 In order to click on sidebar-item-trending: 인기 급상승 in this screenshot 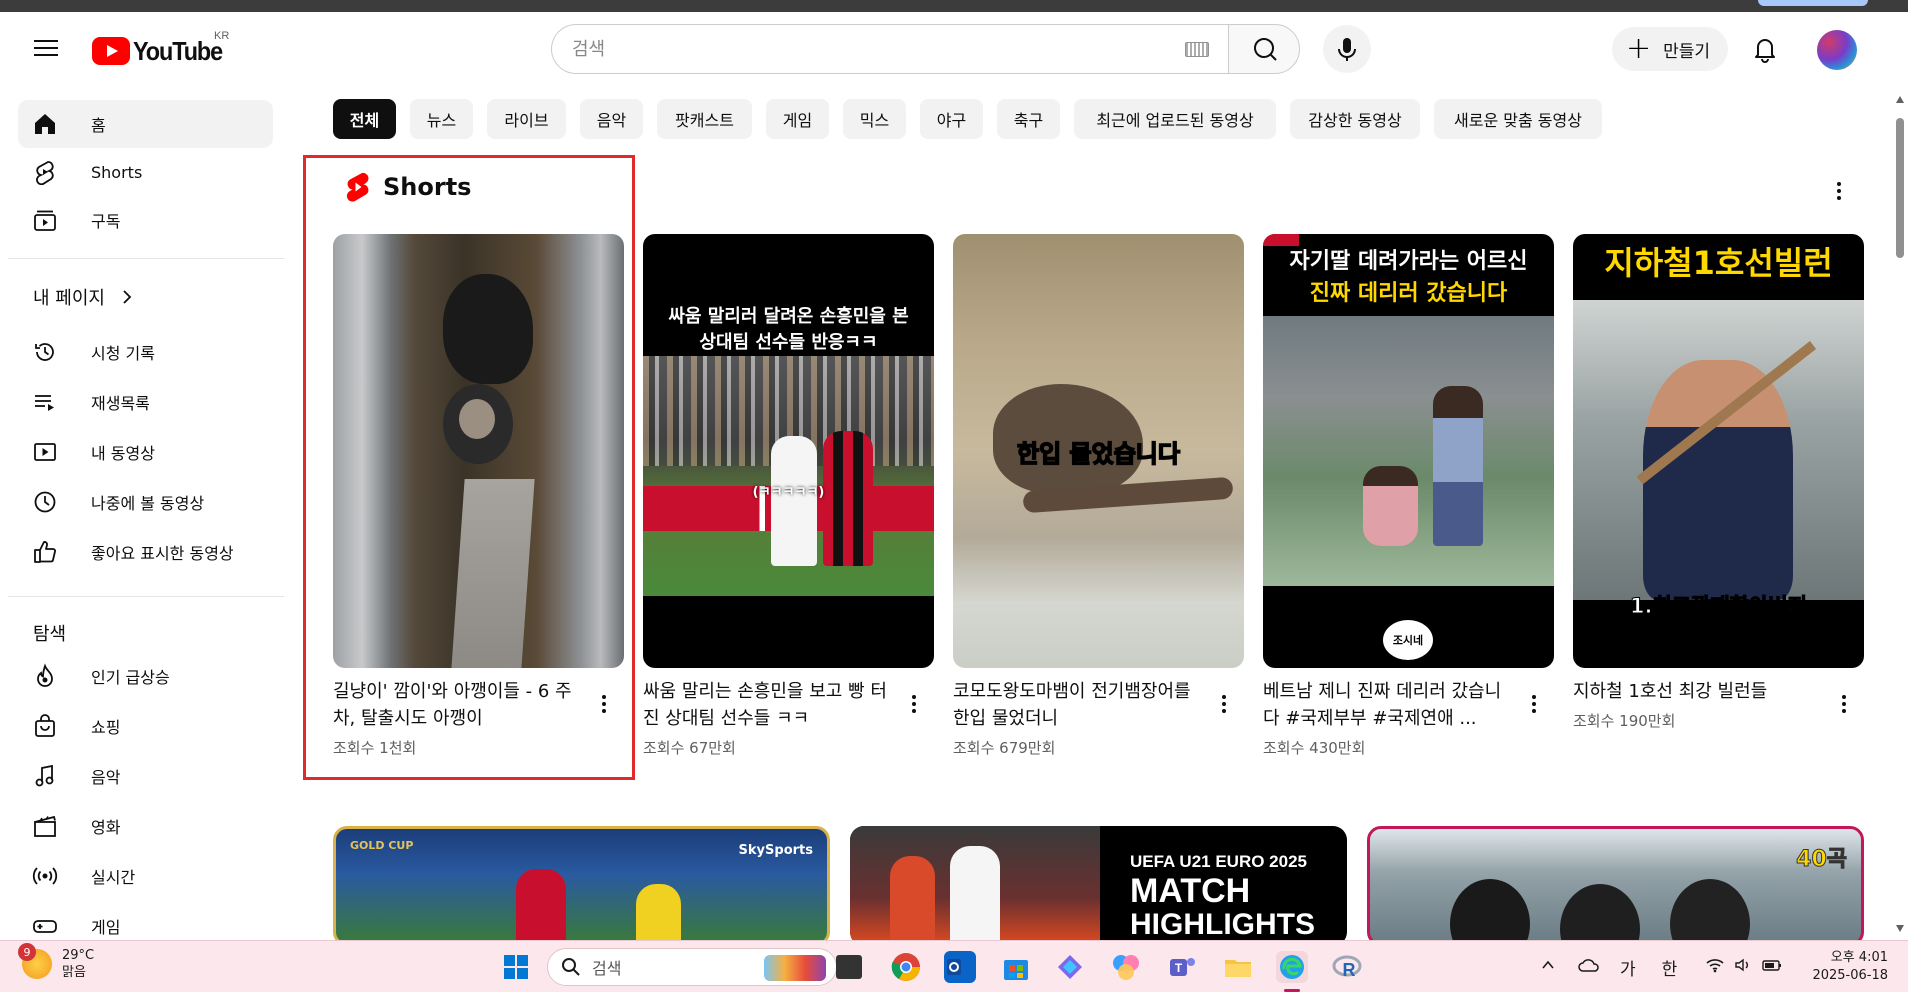, I will do `click(145, 676)`.